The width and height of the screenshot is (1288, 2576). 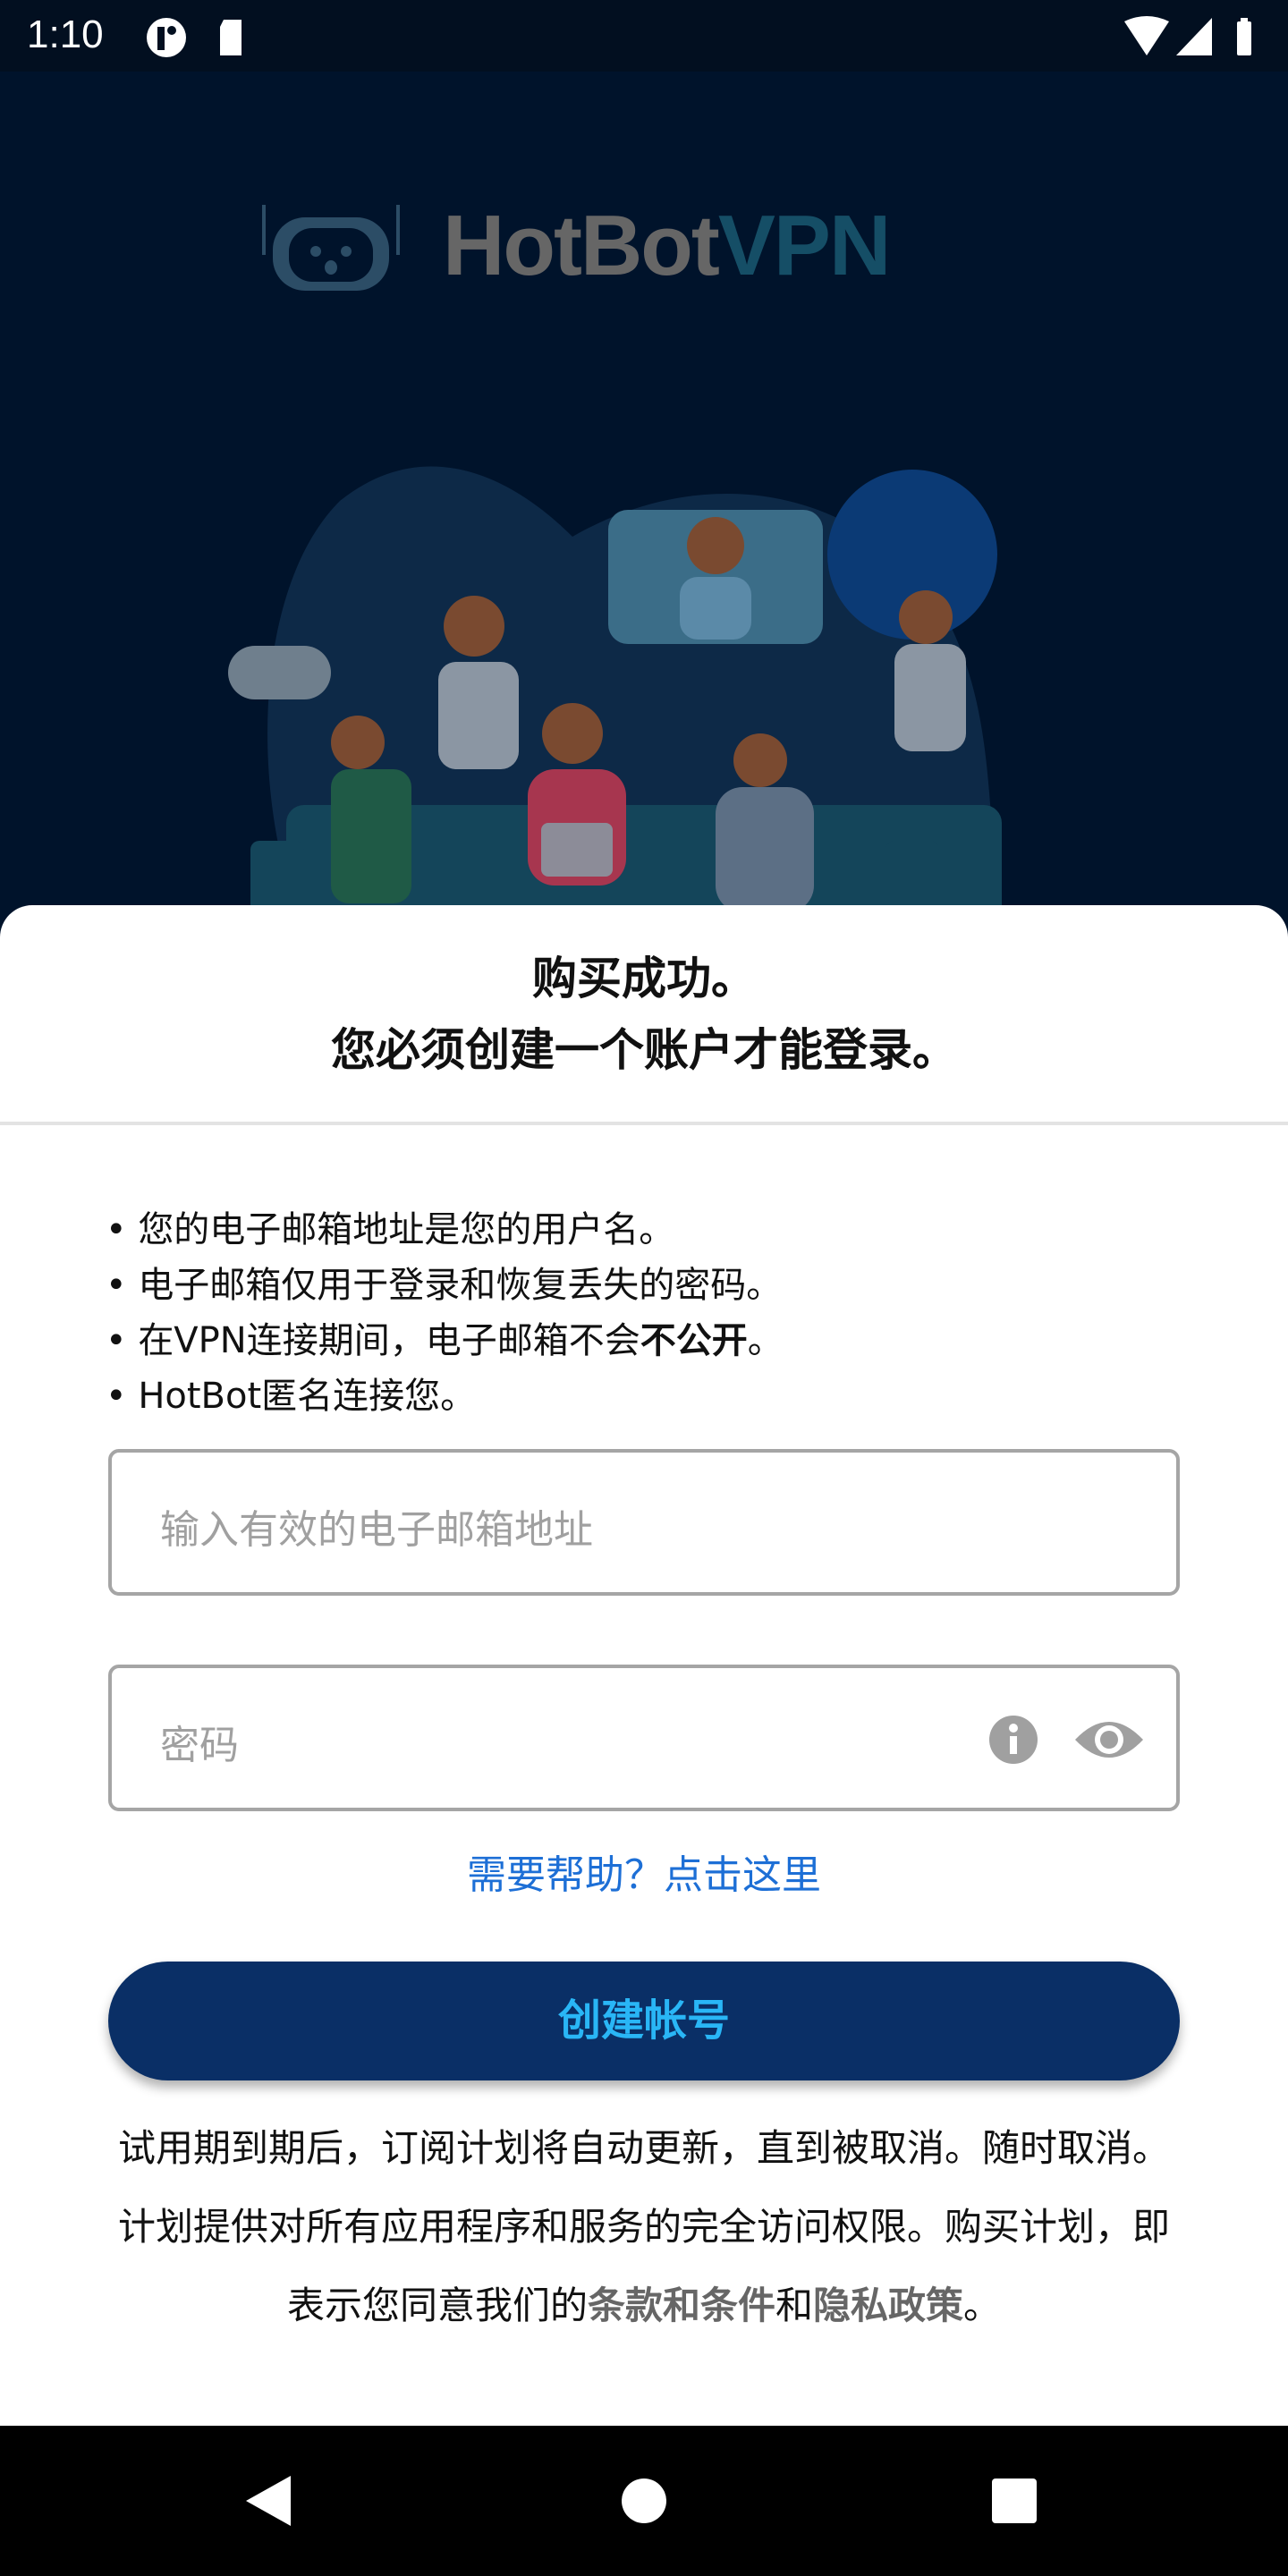 I want to click on back-icon, so click(x=268, y=2501).